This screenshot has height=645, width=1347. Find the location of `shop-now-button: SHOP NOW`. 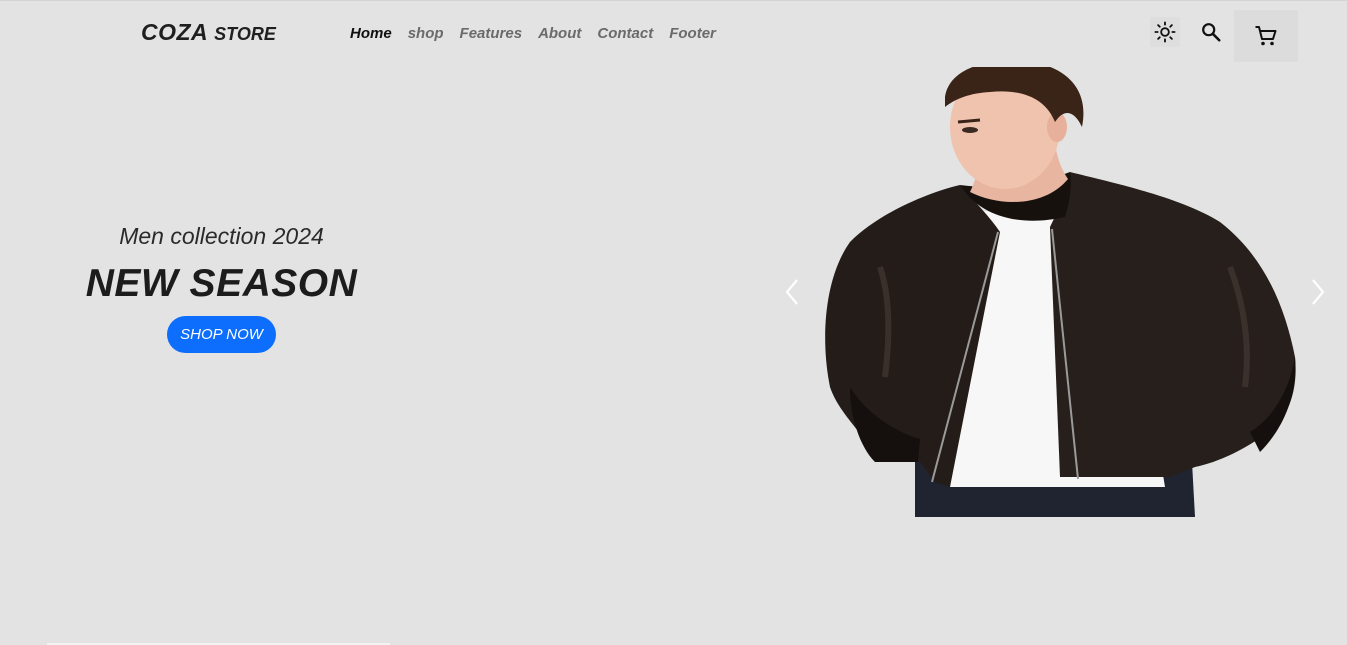

shop-now-button: SHOP NOW is located at coordinates (221, 334).